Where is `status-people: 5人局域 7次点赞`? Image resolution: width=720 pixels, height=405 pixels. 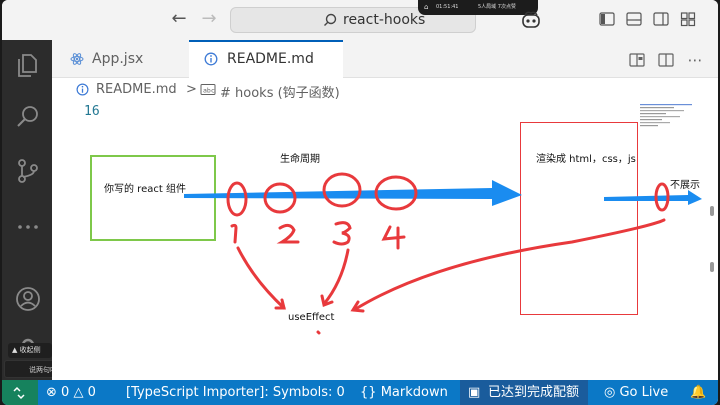
status-people: 5人局域 7次点赞 is located at coordinates (497, 7).